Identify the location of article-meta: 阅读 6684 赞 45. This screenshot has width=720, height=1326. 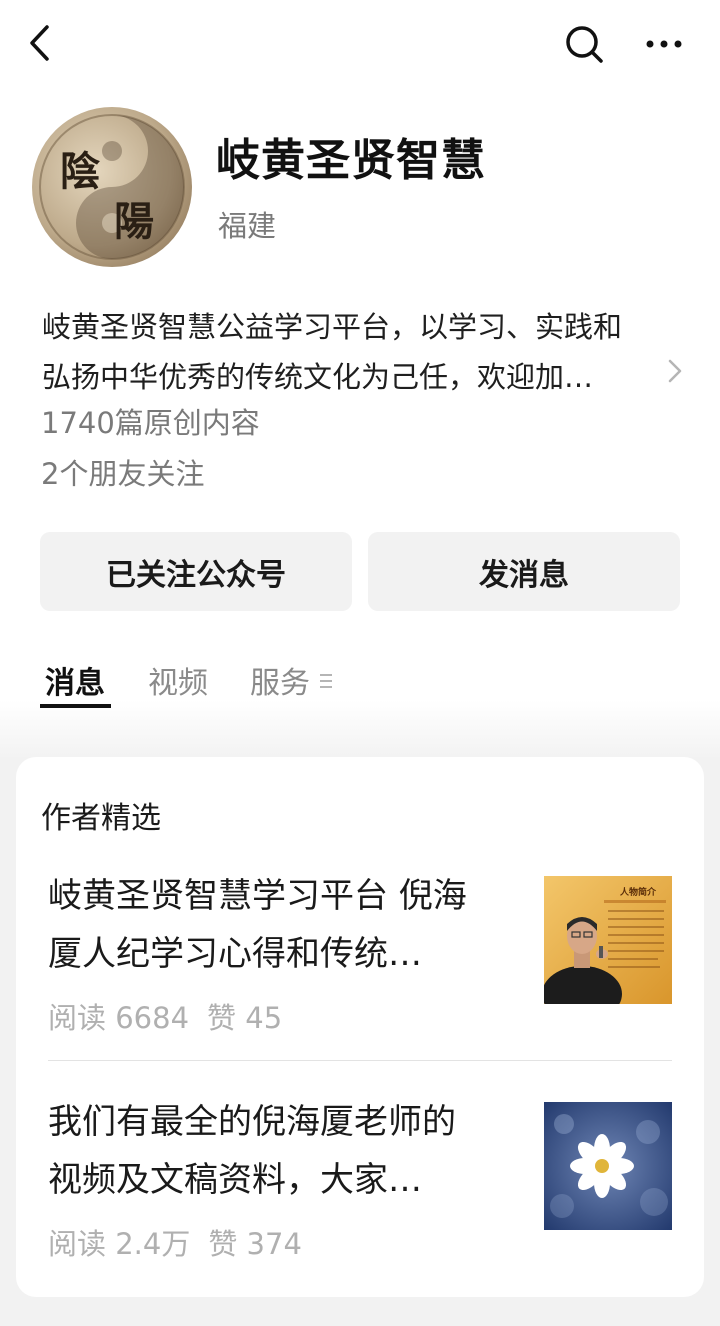
(165, 1016).